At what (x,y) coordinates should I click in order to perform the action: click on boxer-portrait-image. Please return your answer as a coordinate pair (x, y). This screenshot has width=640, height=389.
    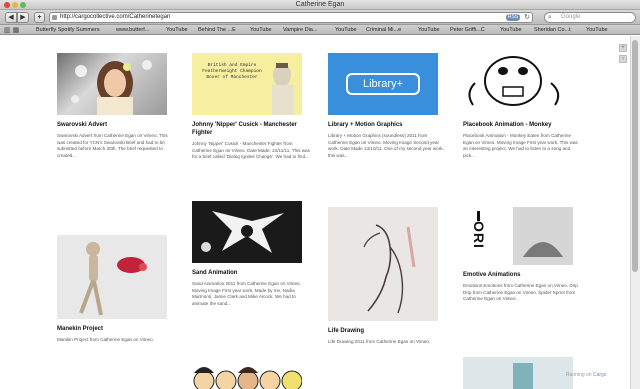
    Looking at the image, I should click on (283, 89).